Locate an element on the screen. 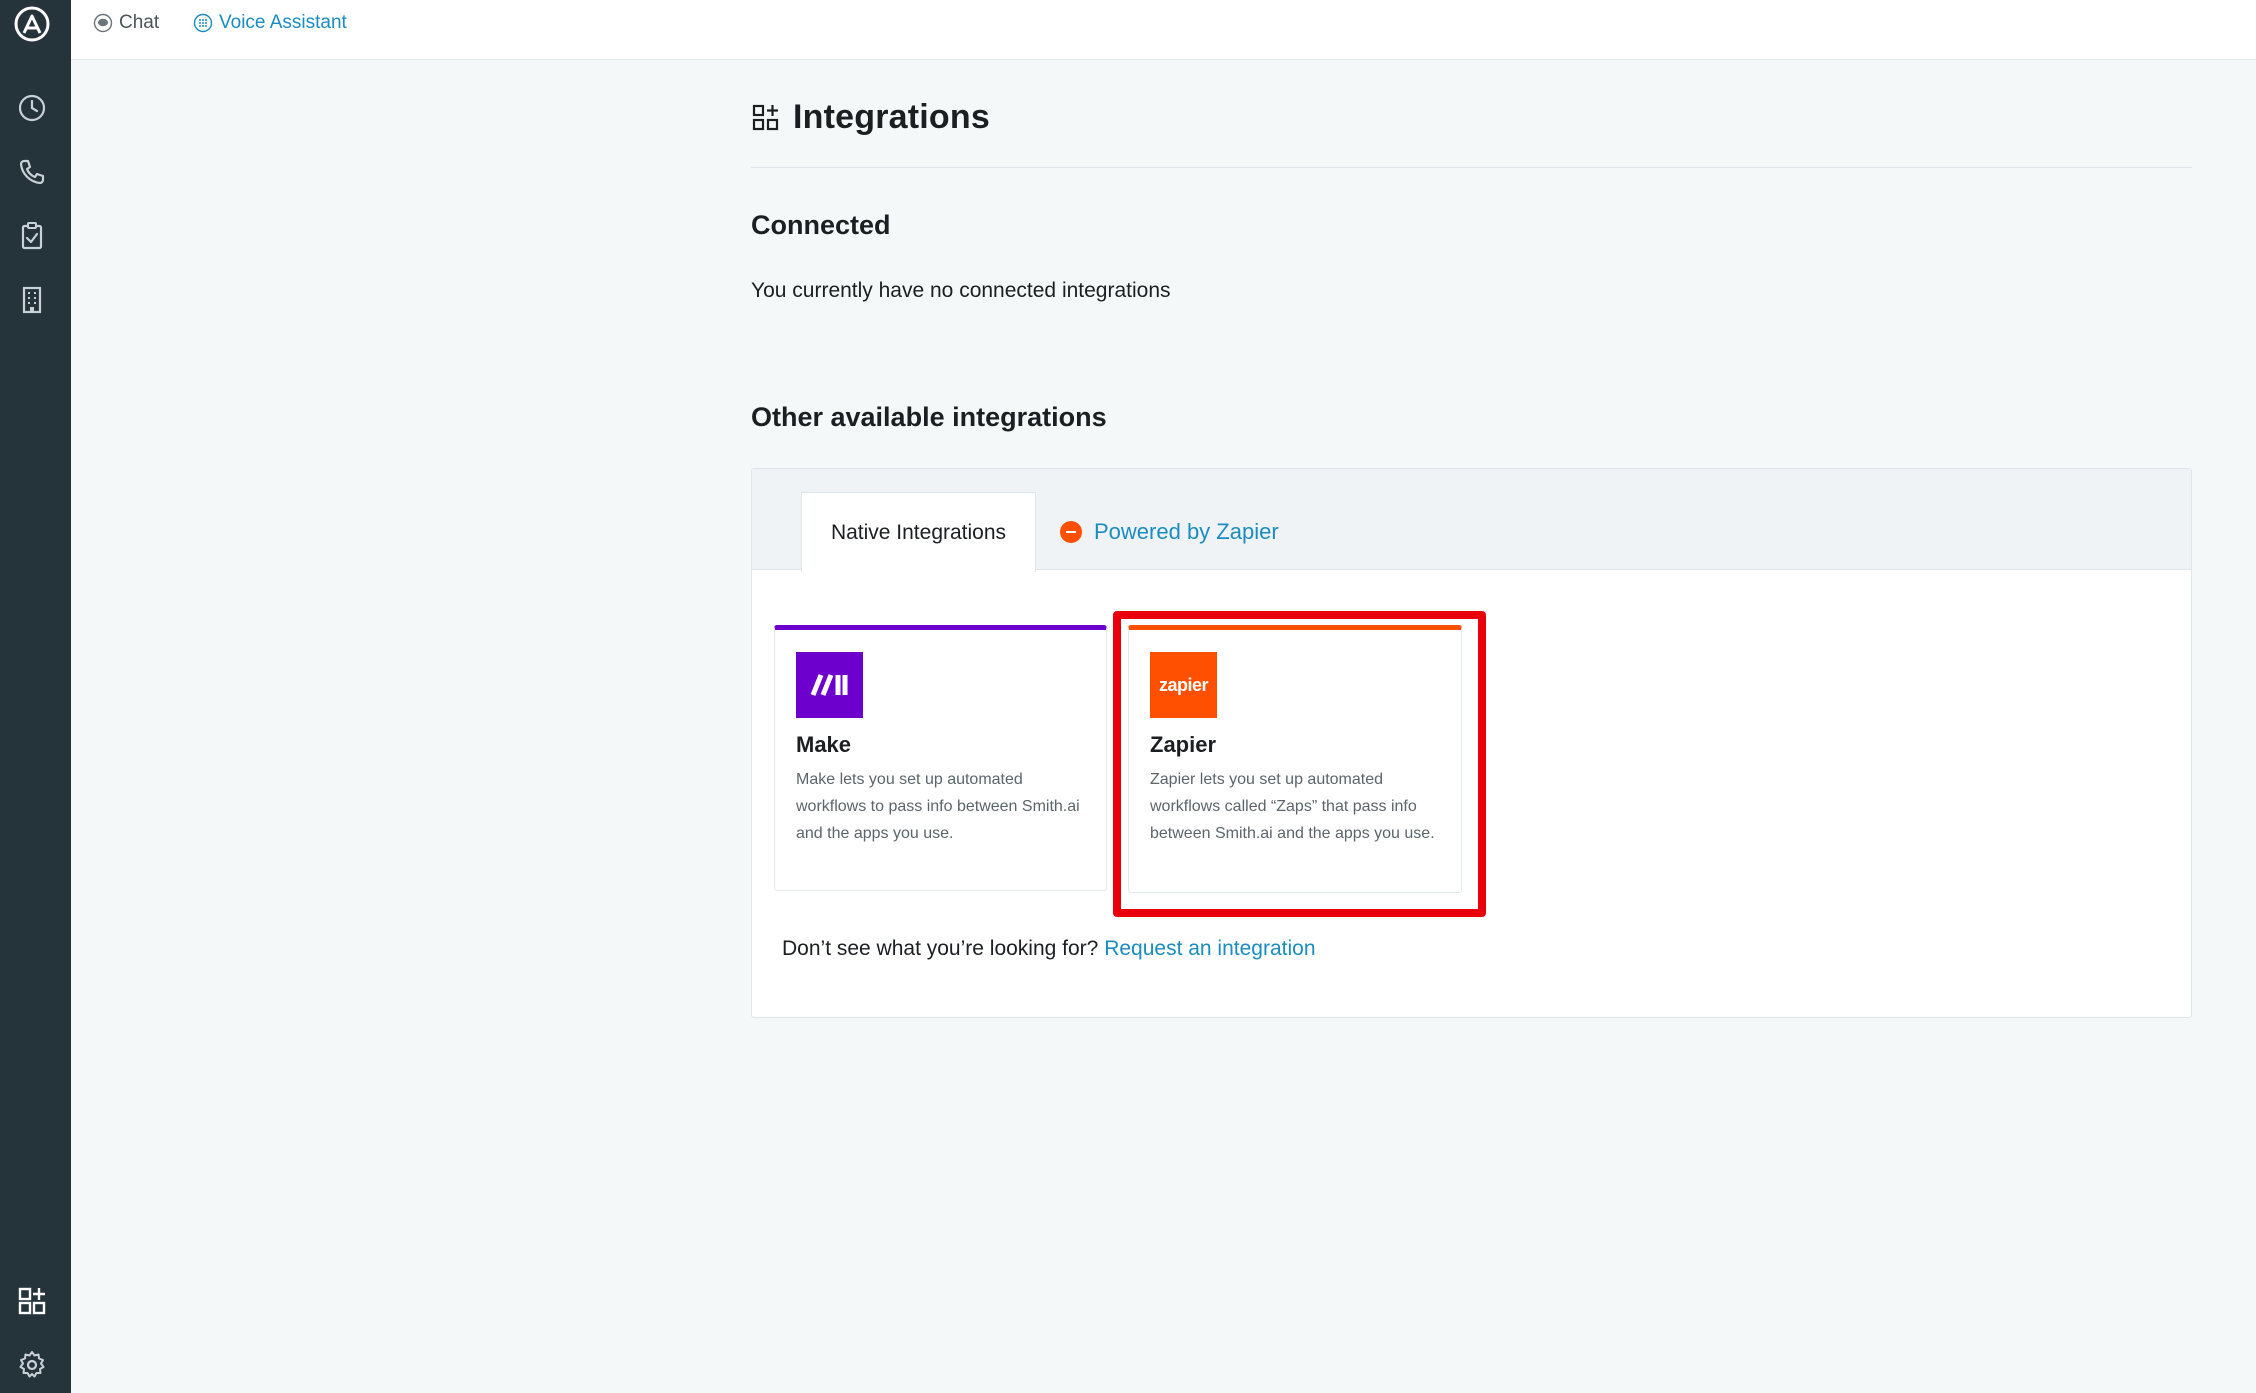 This screenshot has width=2256, height=1393. page-title: Integrations is located at coordinates (891, 117).